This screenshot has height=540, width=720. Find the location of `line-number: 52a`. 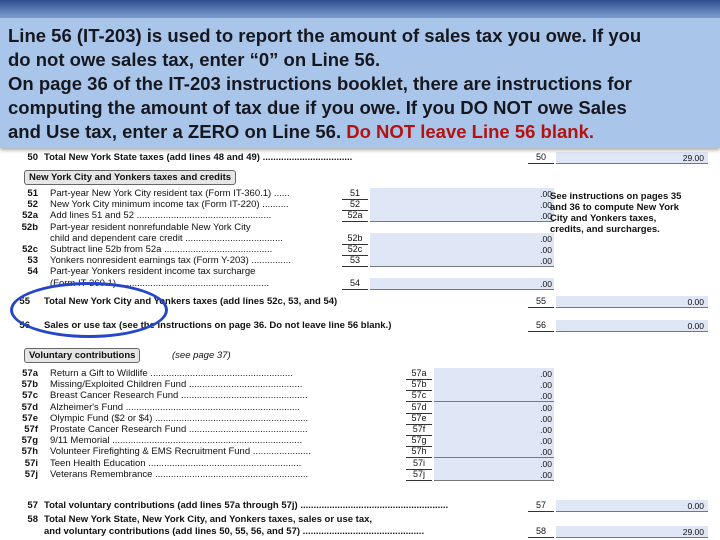

line-number: 52a is located at coordinates (30, 216).